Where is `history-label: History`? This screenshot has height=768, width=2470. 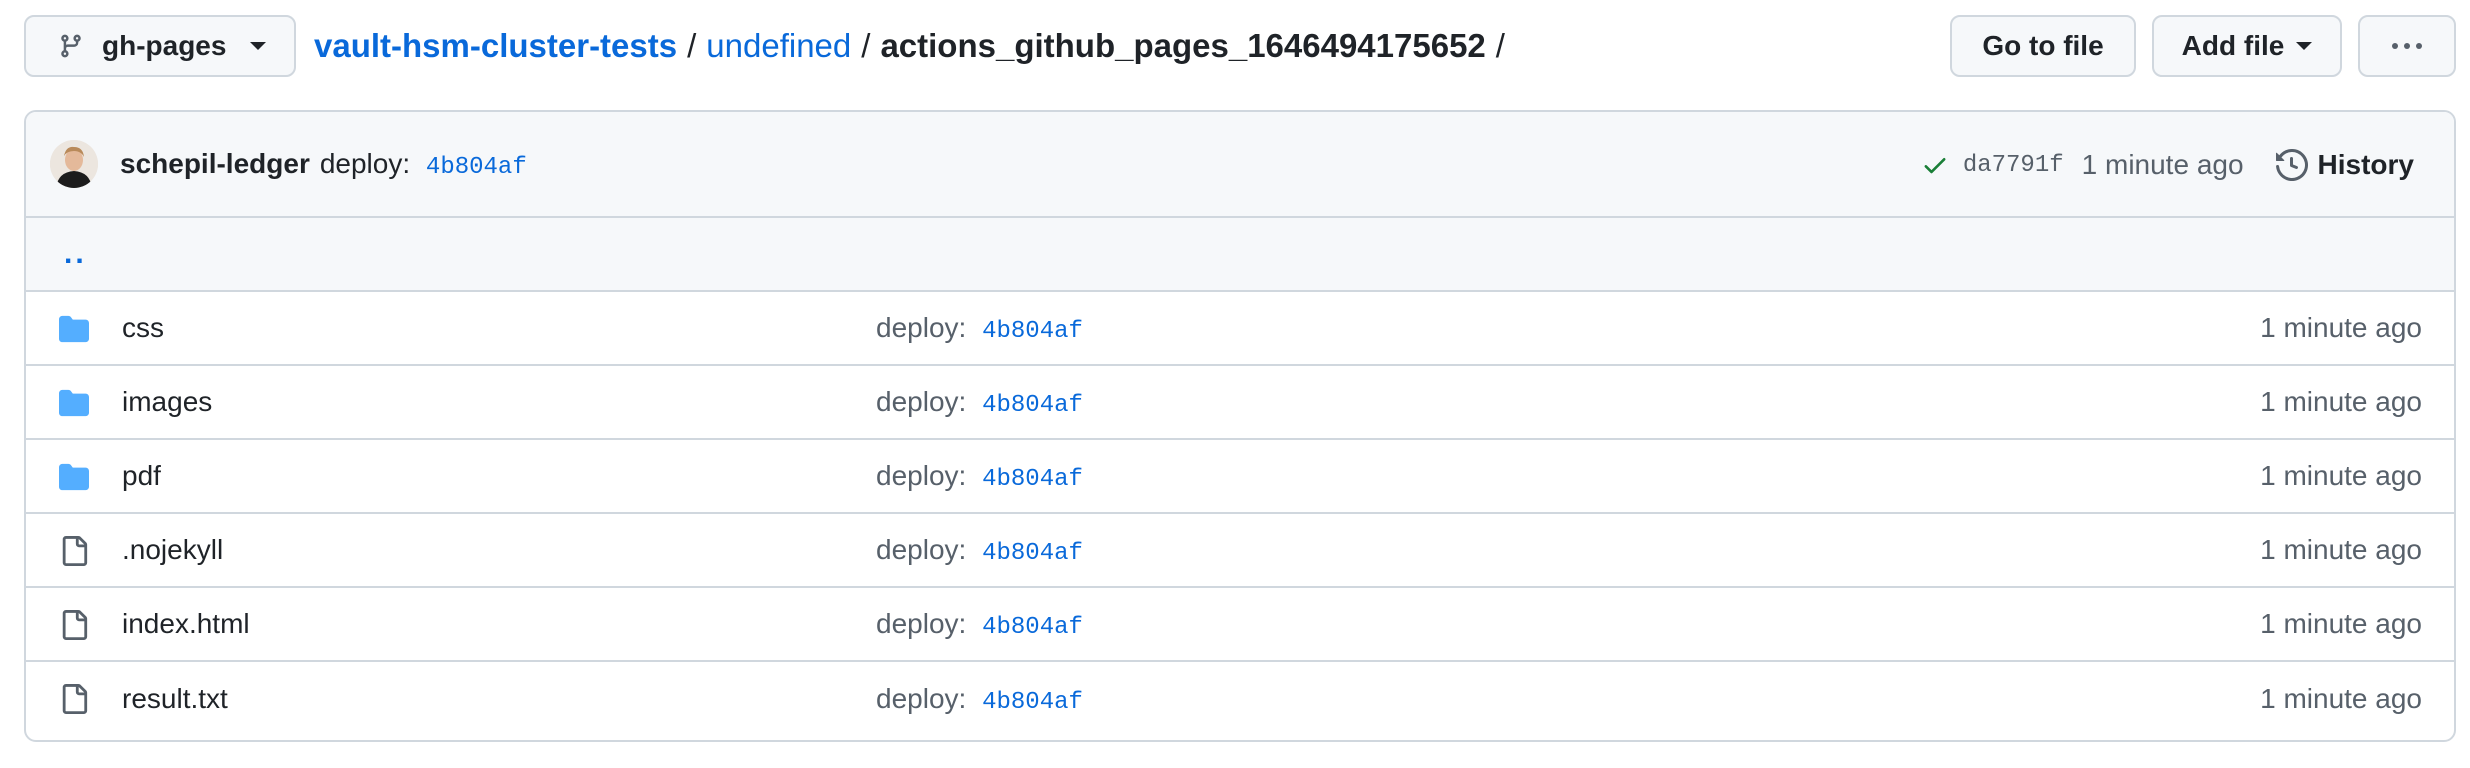 history-label: History is located at coordinates (2365, 164).